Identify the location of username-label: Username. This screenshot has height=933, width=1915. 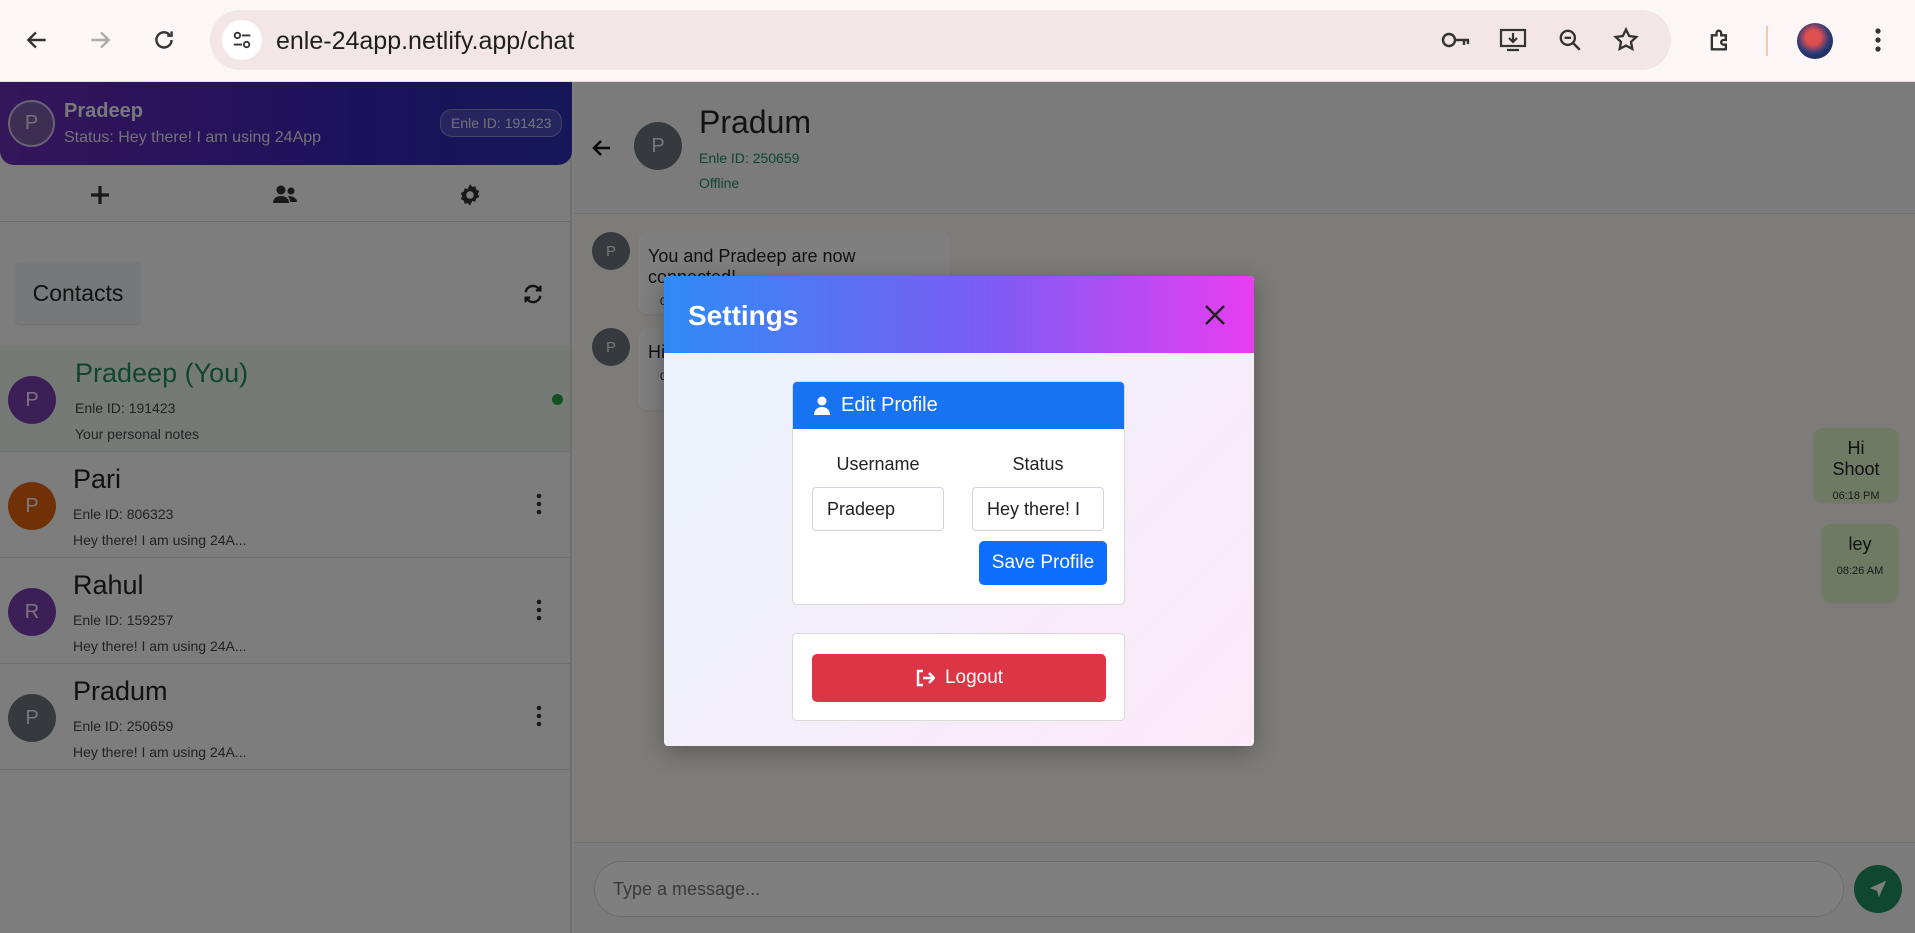
(878, 464).